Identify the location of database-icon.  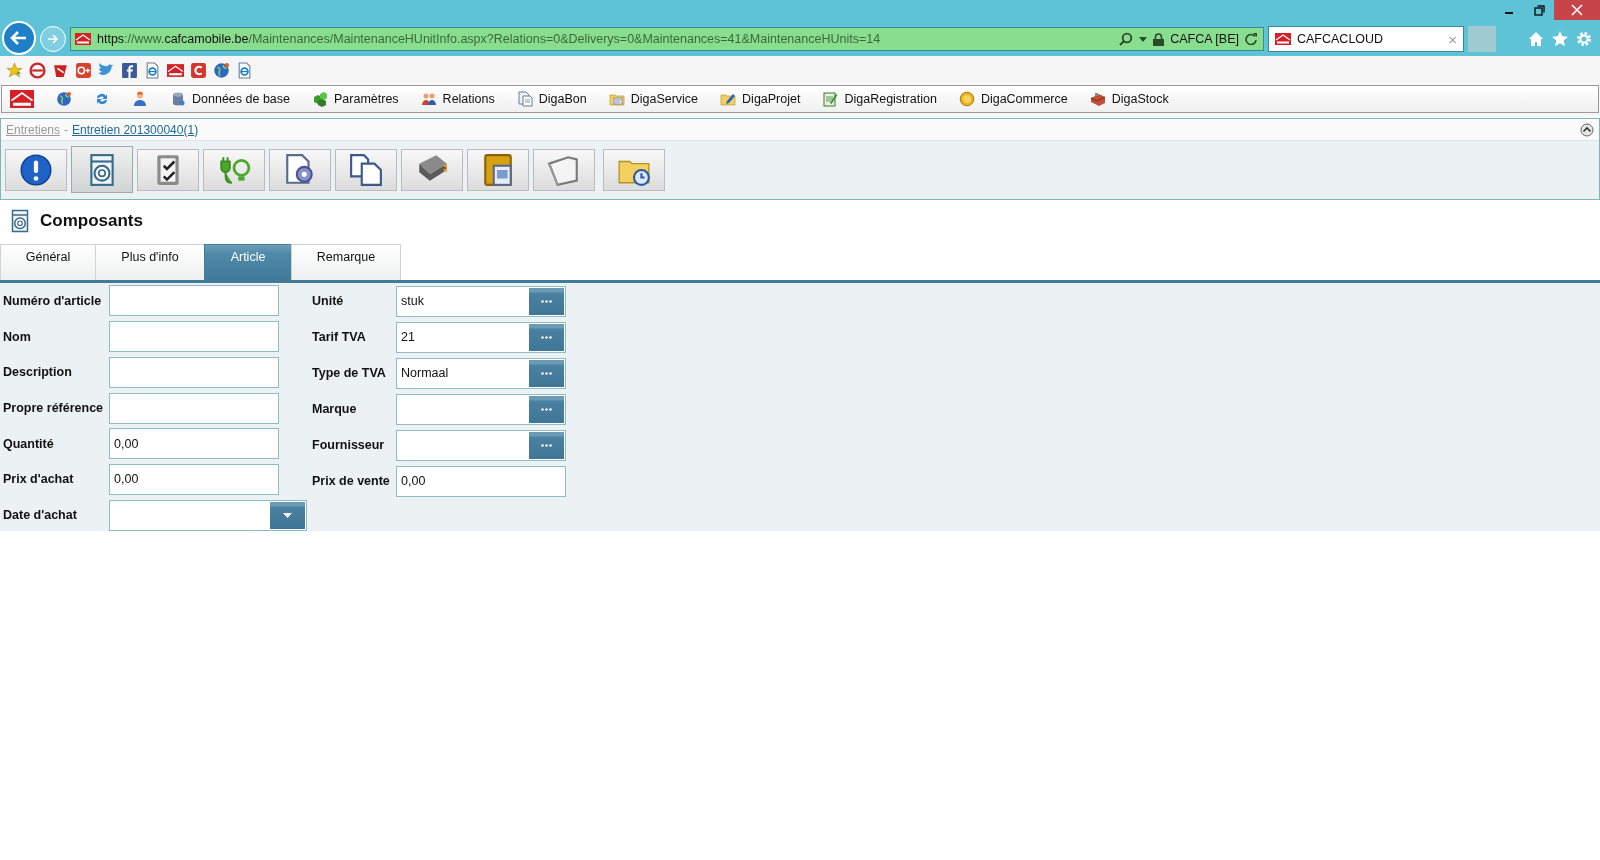
(178, 99).